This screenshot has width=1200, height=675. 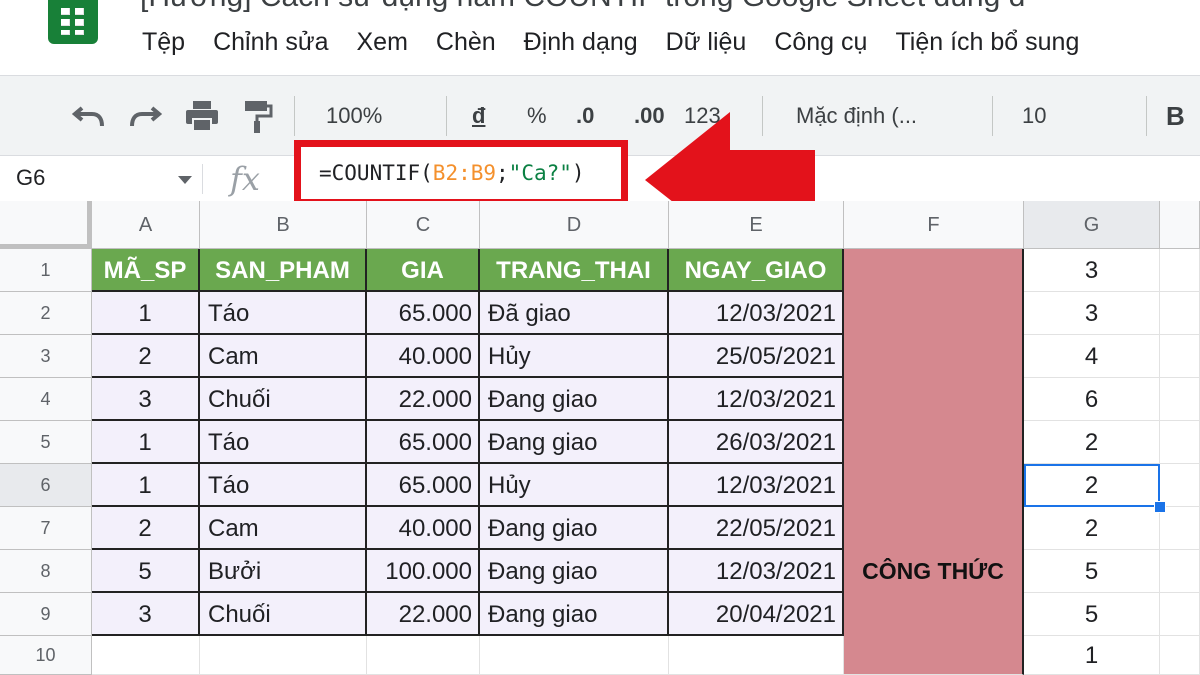 What do you see at coordinates (756, 442) in the screenshot?
I see `table-cell: 26/03/2021` at bounding box center [756, 442].